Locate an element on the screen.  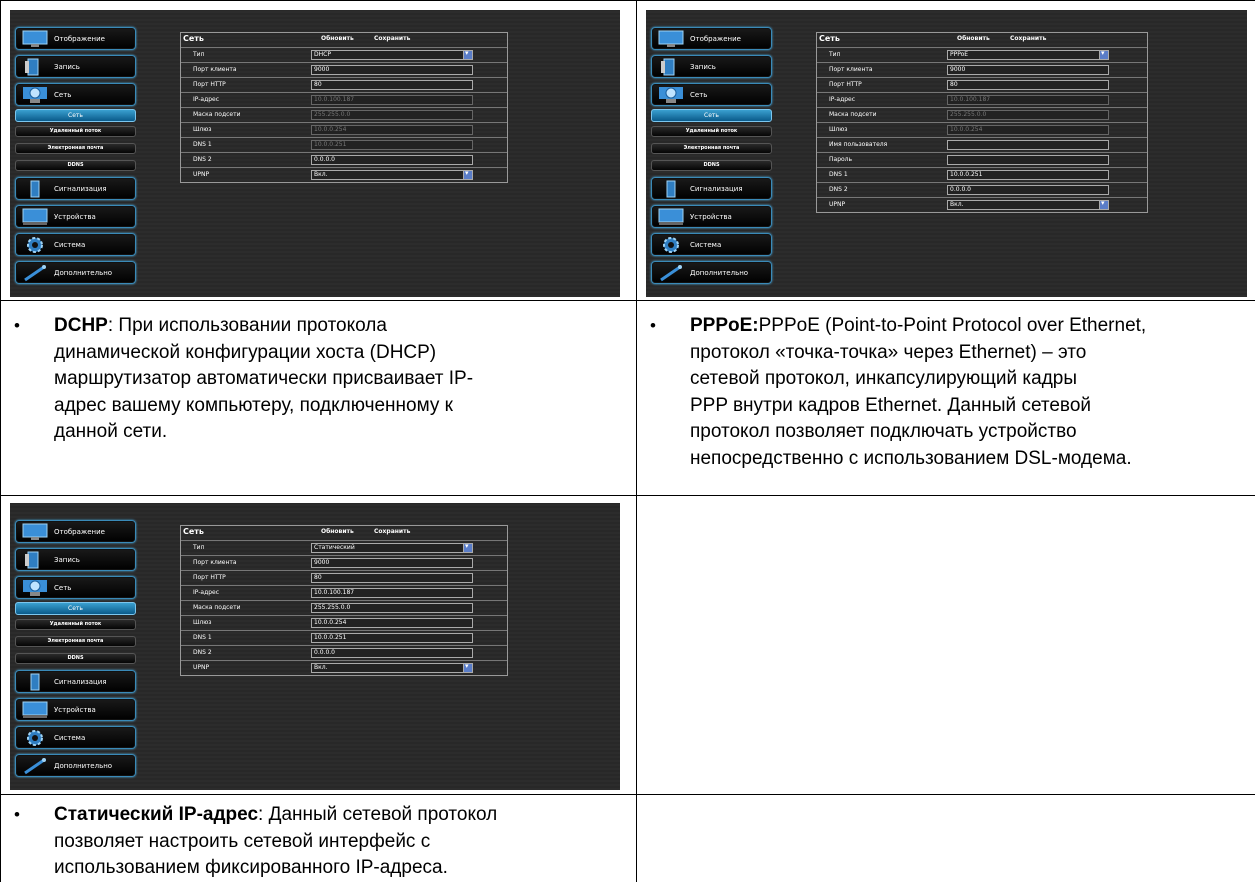
description-text: динамической конфигурации хоста (DHCP) is located at coordinates (245, 352).